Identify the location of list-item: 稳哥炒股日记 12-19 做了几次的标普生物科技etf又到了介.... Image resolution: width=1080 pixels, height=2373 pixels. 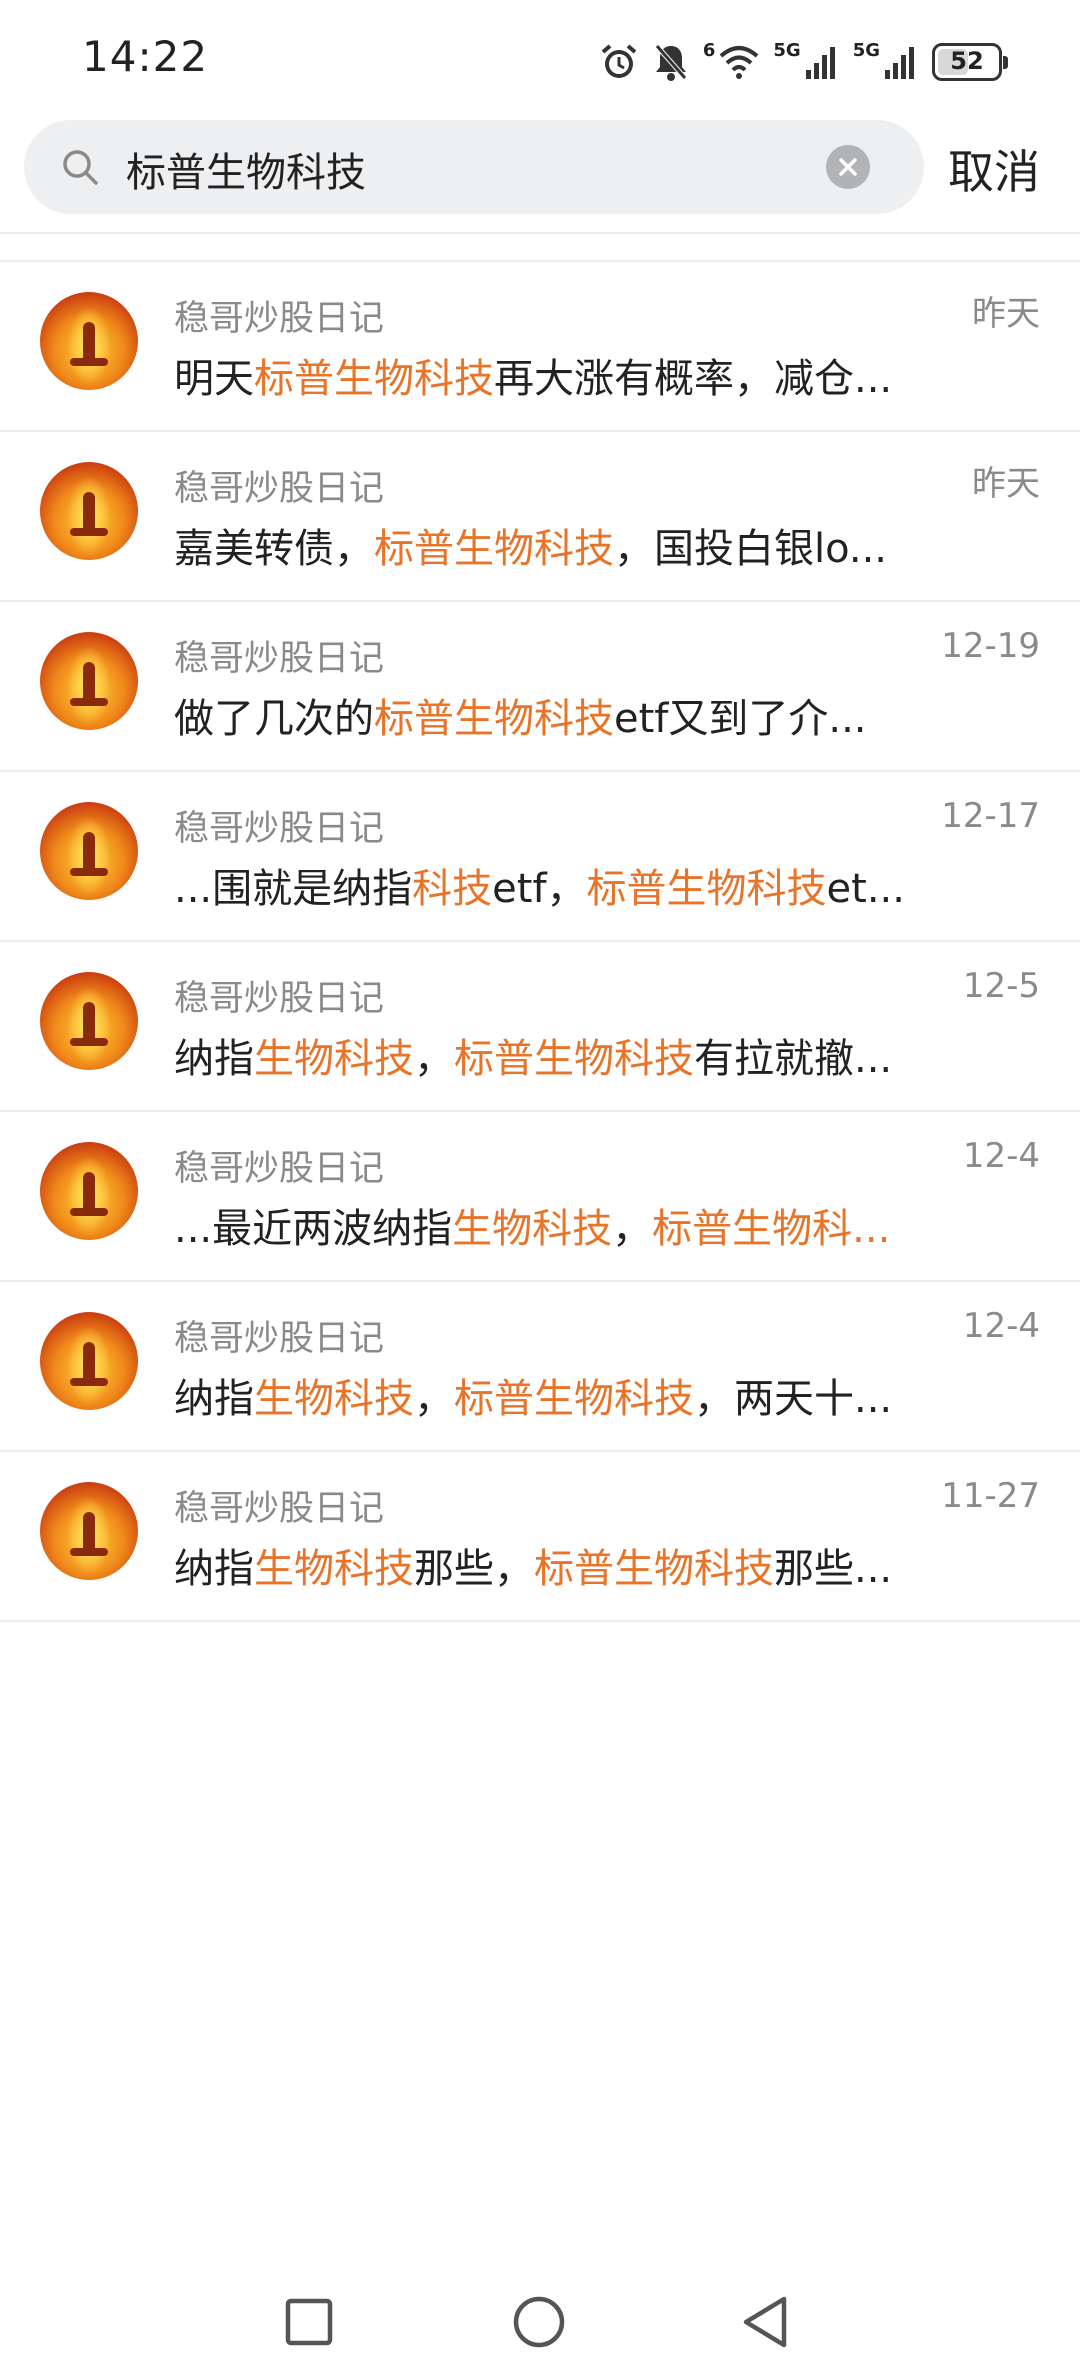
(540, 687).